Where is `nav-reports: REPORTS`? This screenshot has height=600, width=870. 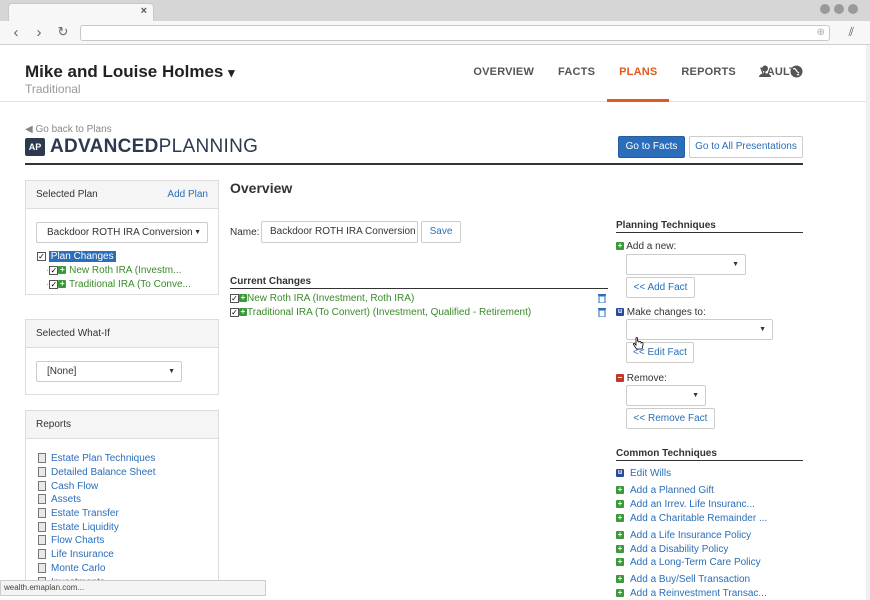 nav-reports: REPORTS is located at coordinates (708, 73).